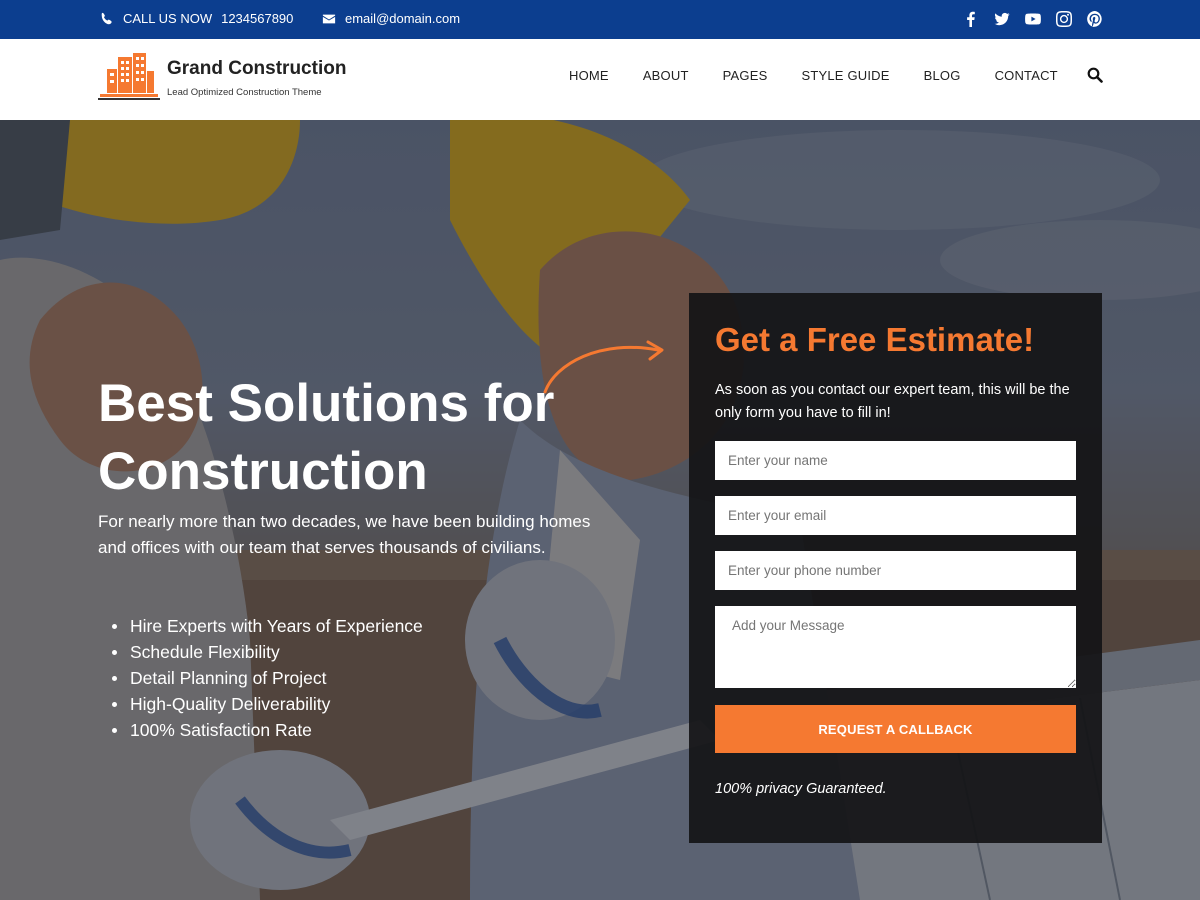 This screenshot has height=900, width=1200. What do you see at coordinates (971, 19) in the screenshot?
I see `facebook-icon` at bounding box center [971, 19].